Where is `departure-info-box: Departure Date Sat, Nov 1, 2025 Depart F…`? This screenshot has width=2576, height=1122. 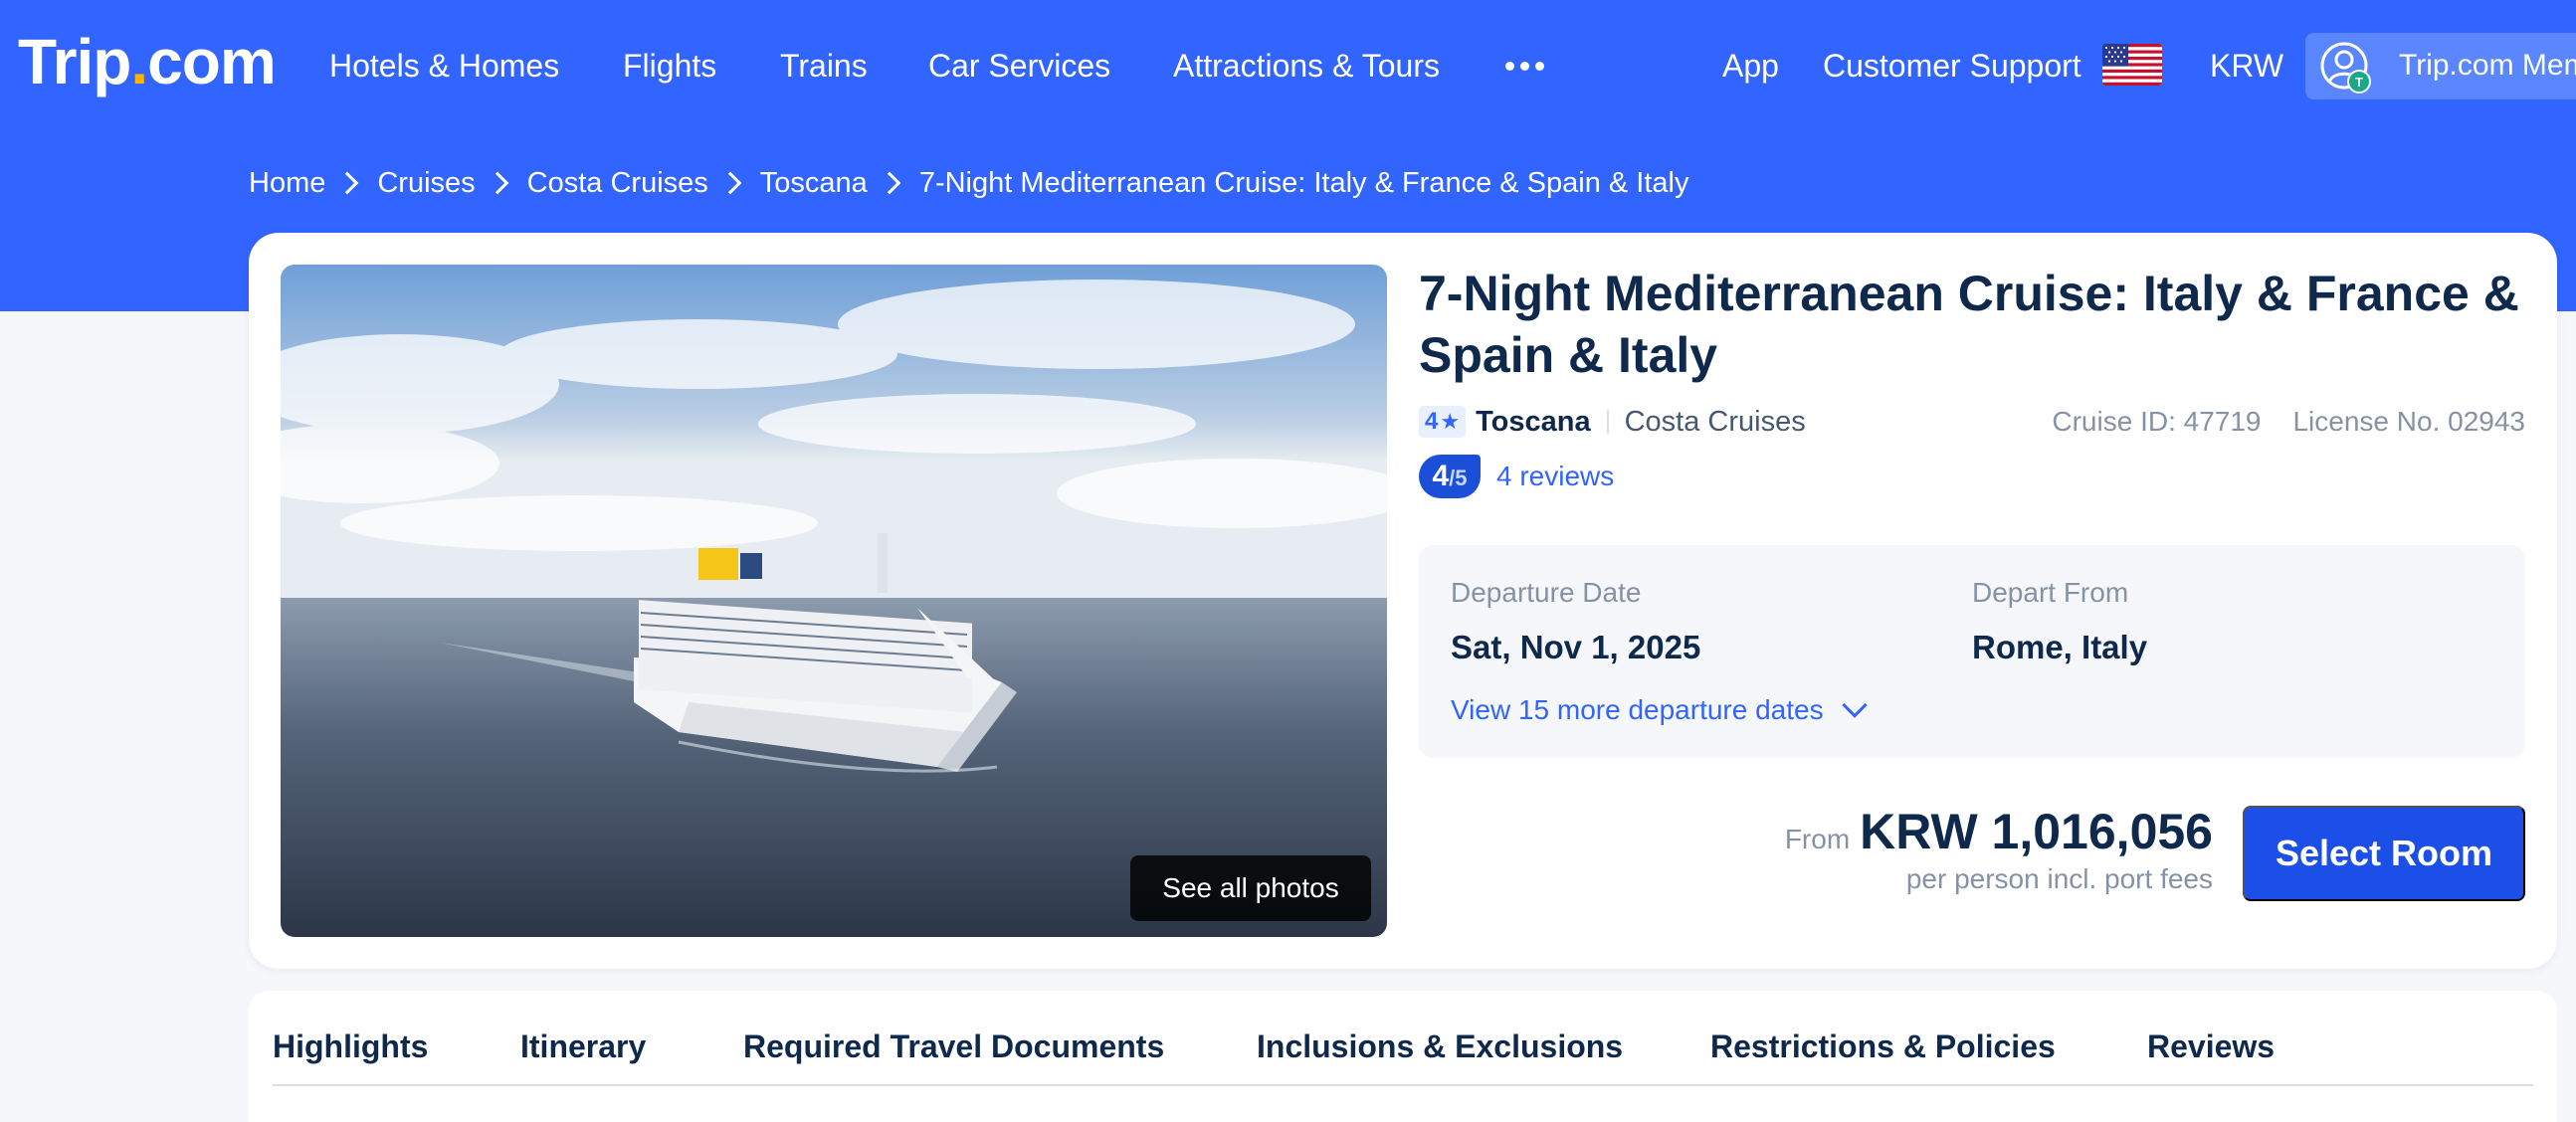
departure-info-box: Departure Date Sat, Nov 1, 2025 Depart F… is located at coordinates (1972, 651).